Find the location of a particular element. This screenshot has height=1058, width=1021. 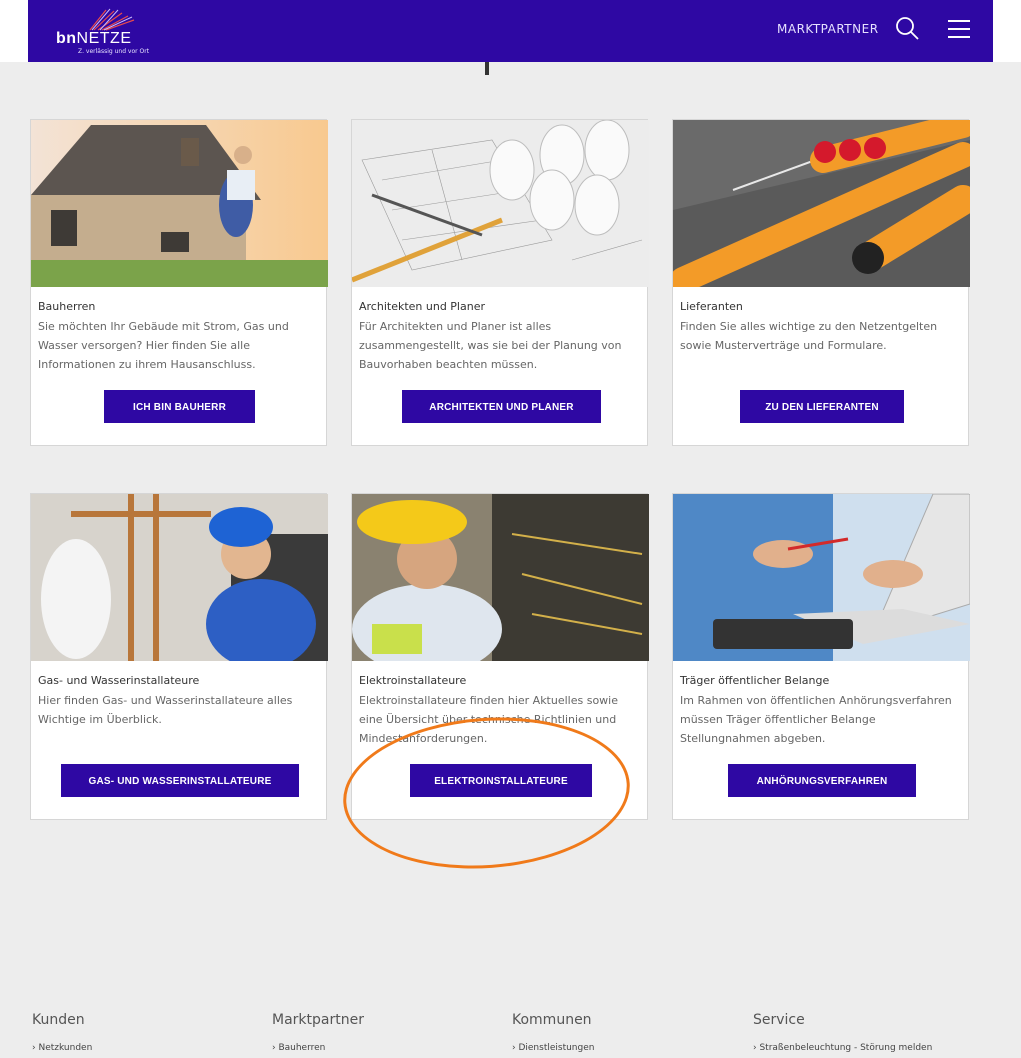

card-image-elektro is located at coordinates (500, 577).